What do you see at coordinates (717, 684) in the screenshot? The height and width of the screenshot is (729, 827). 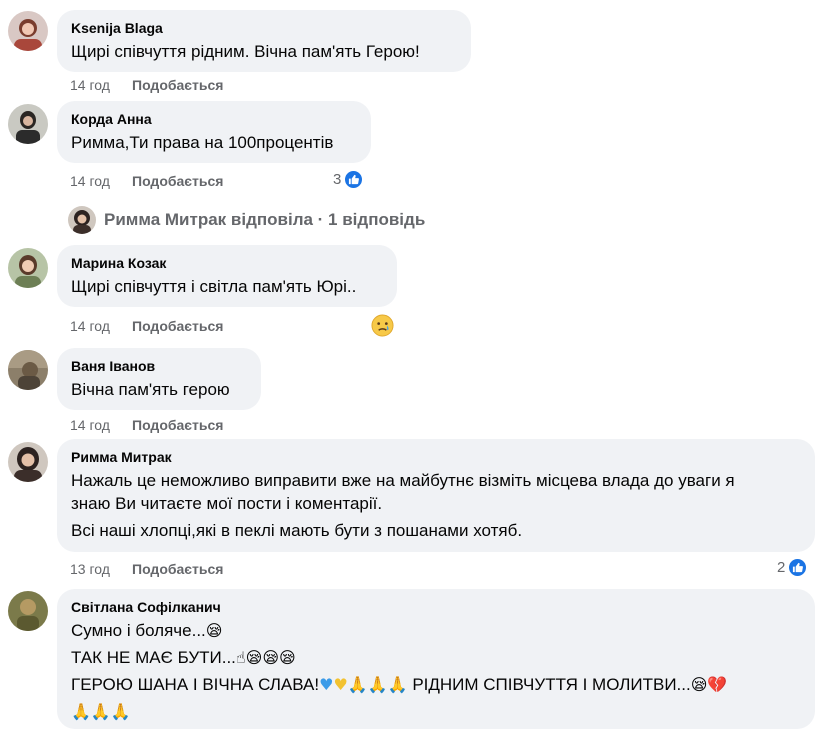 I see `broken-heart-icon: 💔` at bounding box center [717, 684].